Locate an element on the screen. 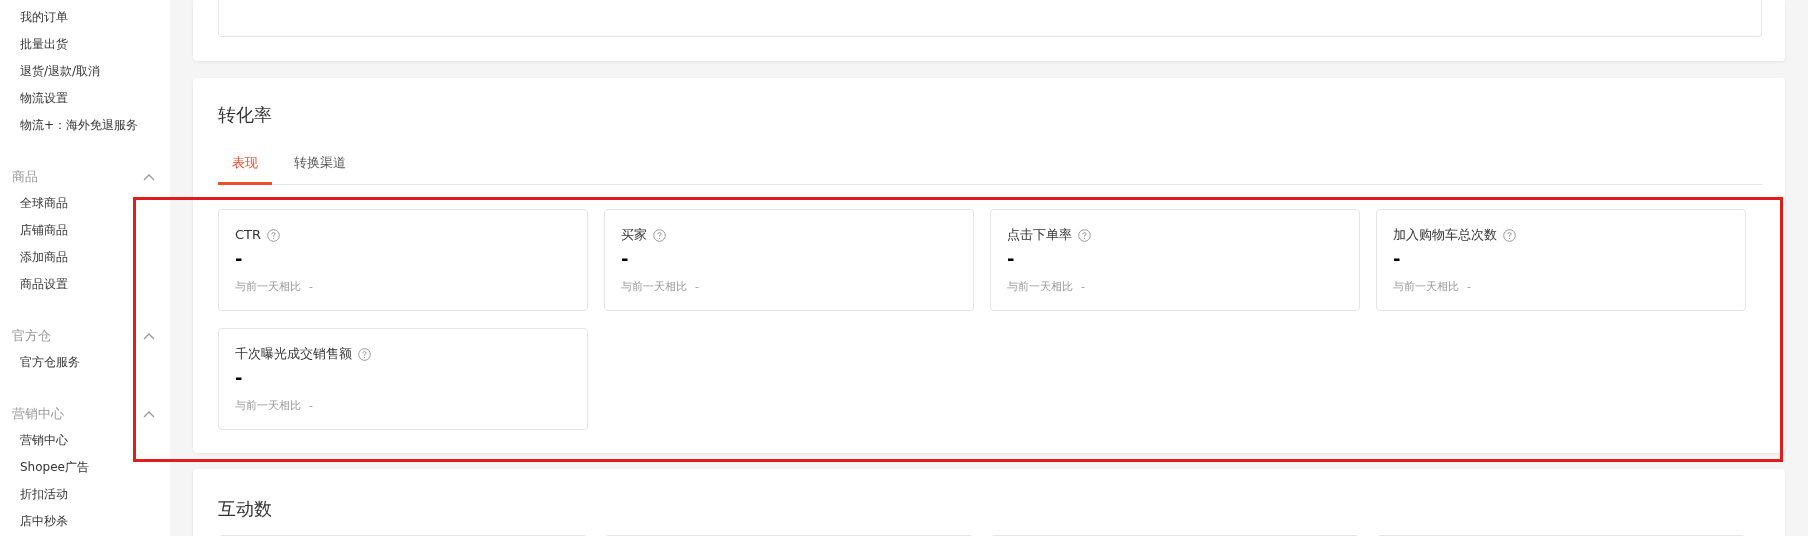 The height and width of the screenshot is (536, 1808). sidebar-item: 店中秒杀 is located at coordinates (85, 521).